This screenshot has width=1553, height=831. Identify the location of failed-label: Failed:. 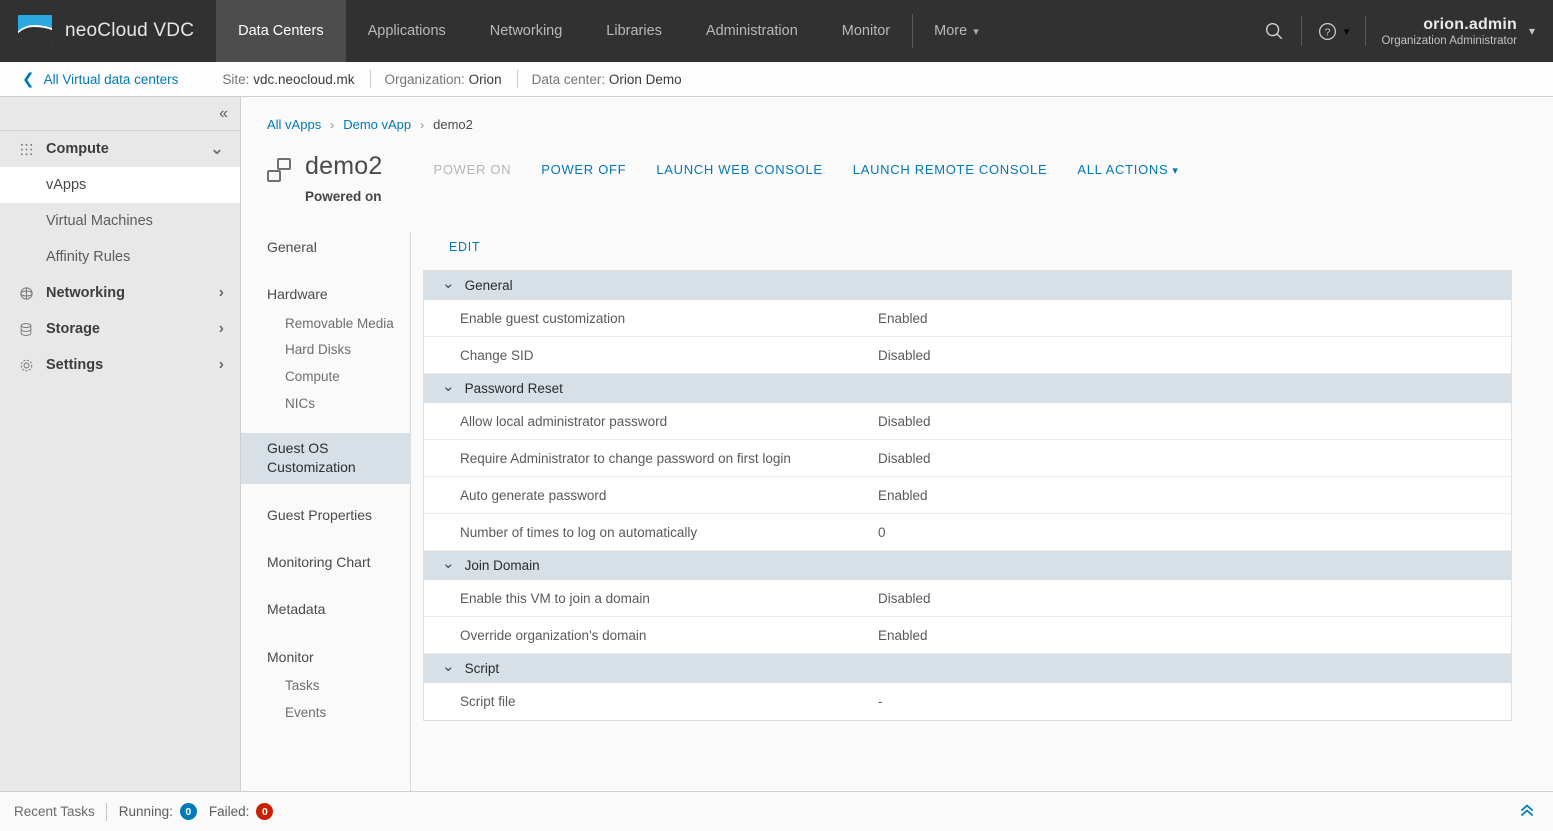
(229, 811).